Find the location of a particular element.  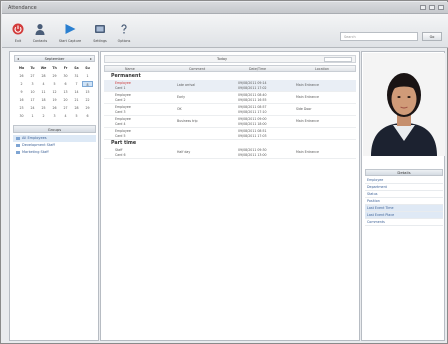

exit-button: Exit is located at coordinates (18, 35).